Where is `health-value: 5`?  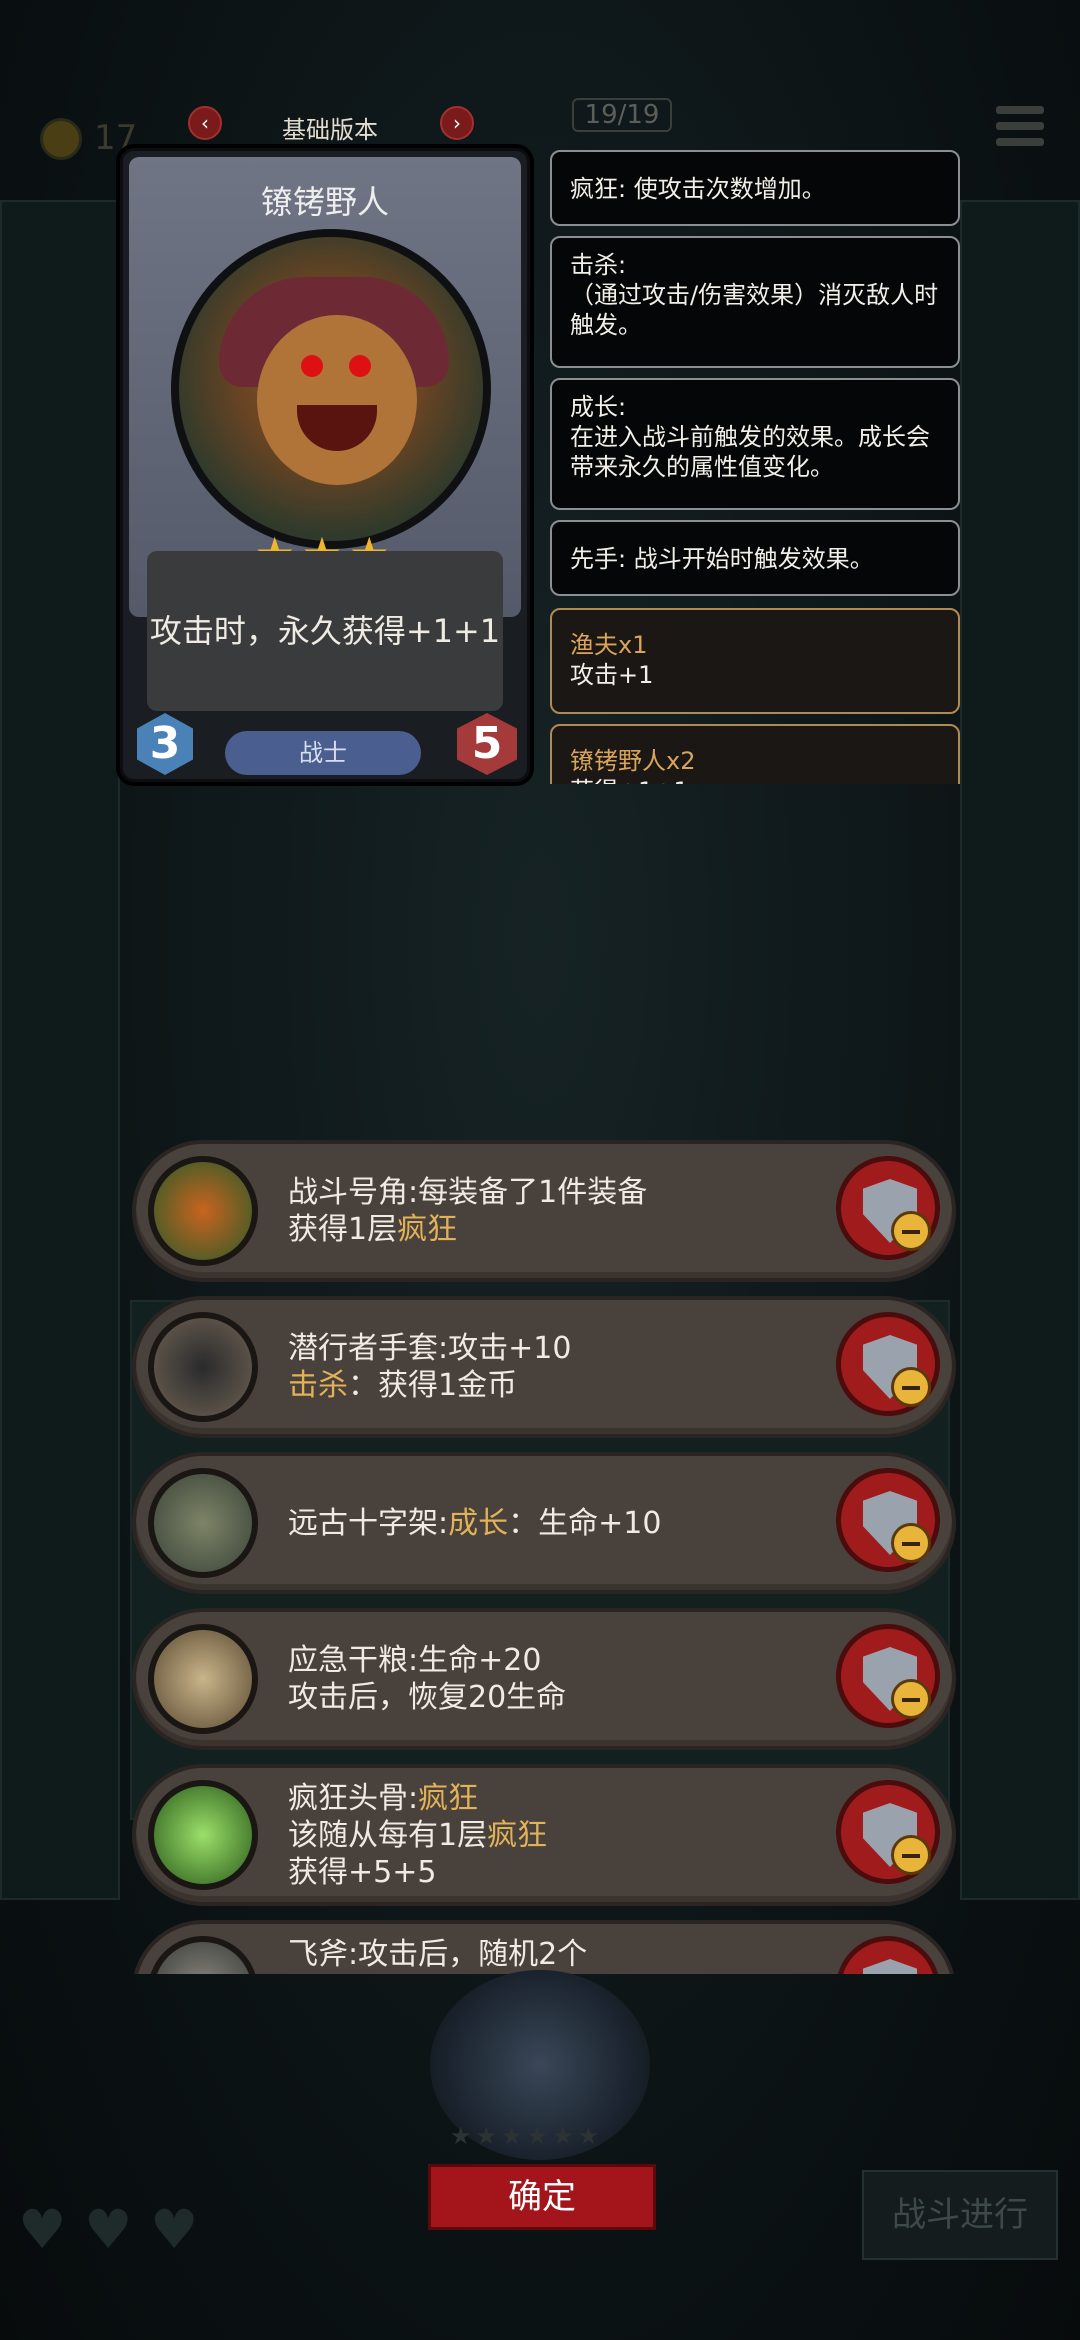 health-value: 5 is located at coordinates (487, 744).